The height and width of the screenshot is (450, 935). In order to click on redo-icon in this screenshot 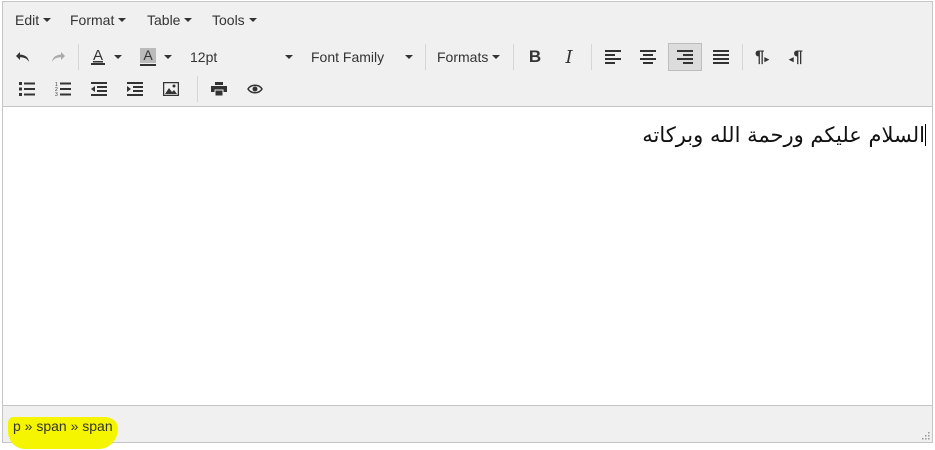, I will do `click(58, 57)`.